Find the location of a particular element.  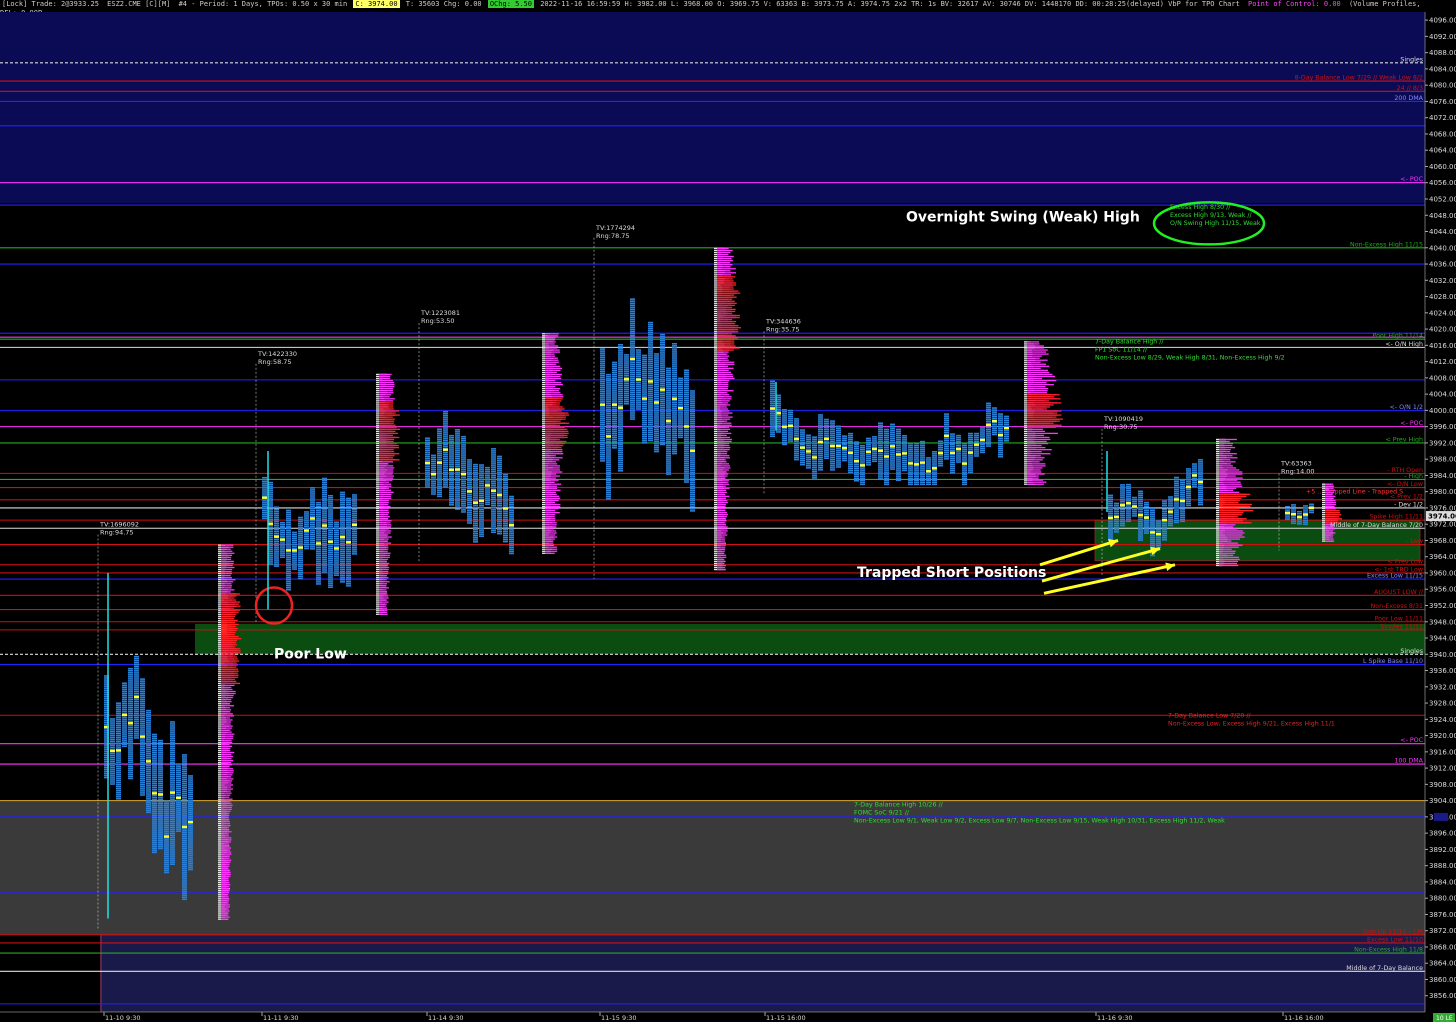

price-tick-label: 3928.00 is located at coordinates (1442, 704).